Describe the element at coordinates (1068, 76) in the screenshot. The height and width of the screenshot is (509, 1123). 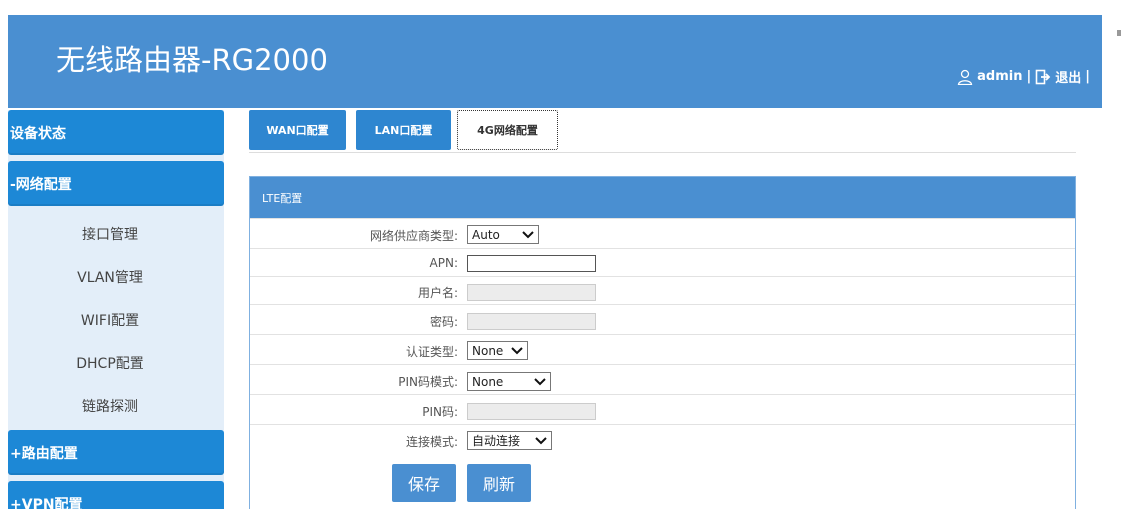
I see `logout-link: 退出` at that location.